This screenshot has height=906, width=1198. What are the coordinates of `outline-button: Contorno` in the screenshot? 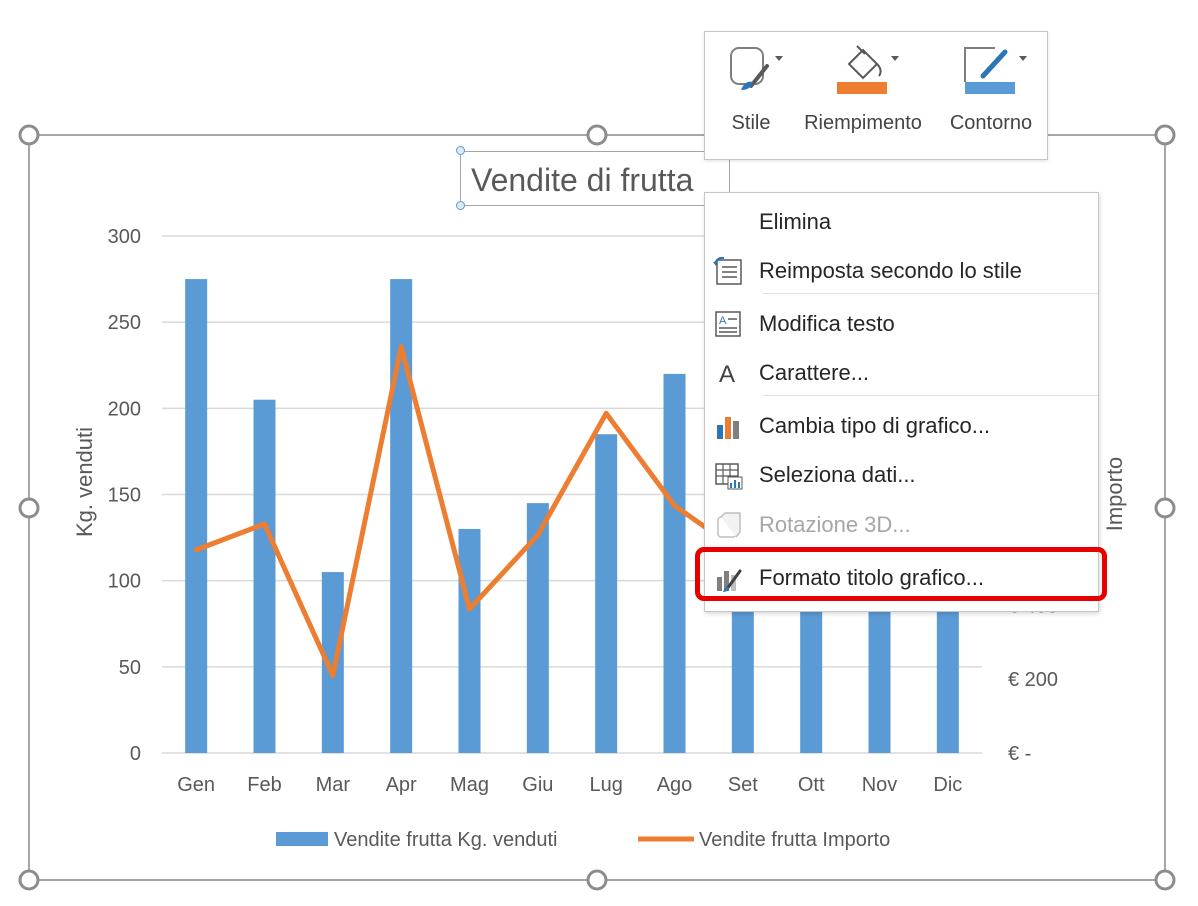 It's located at (991, 95).